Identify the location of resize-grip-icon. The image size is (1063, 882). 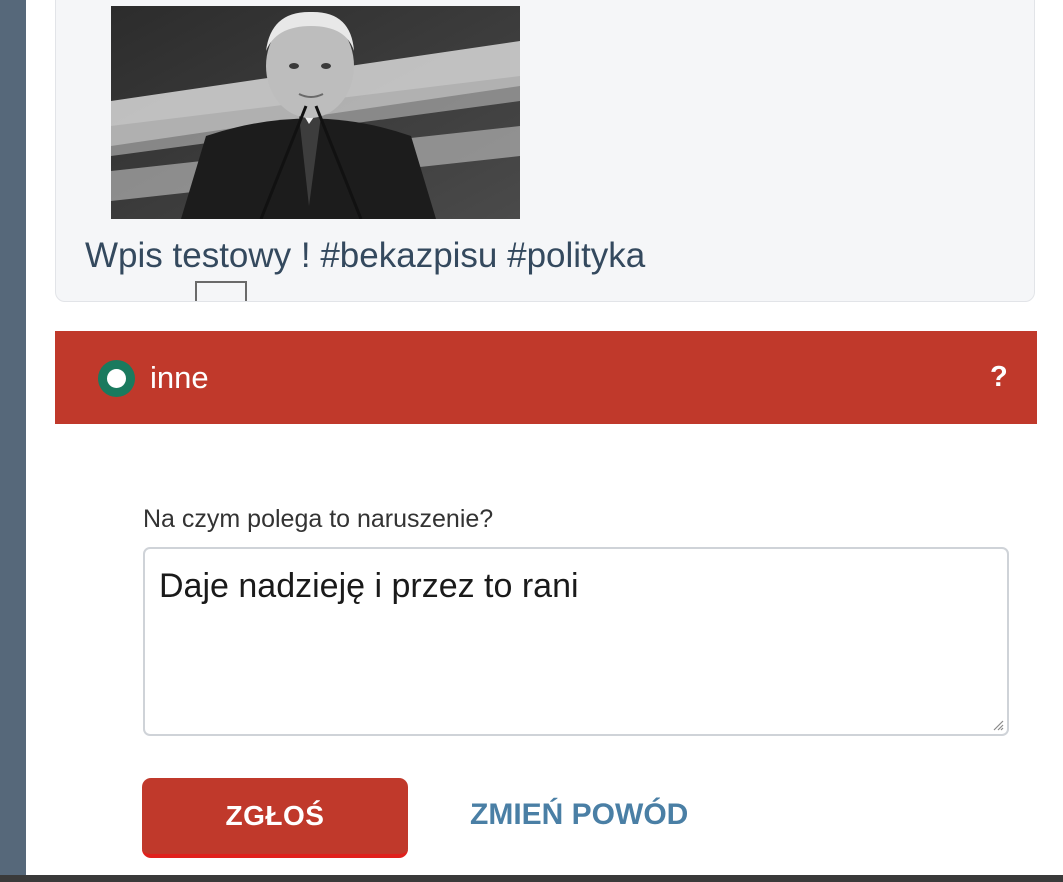
(998, 725).